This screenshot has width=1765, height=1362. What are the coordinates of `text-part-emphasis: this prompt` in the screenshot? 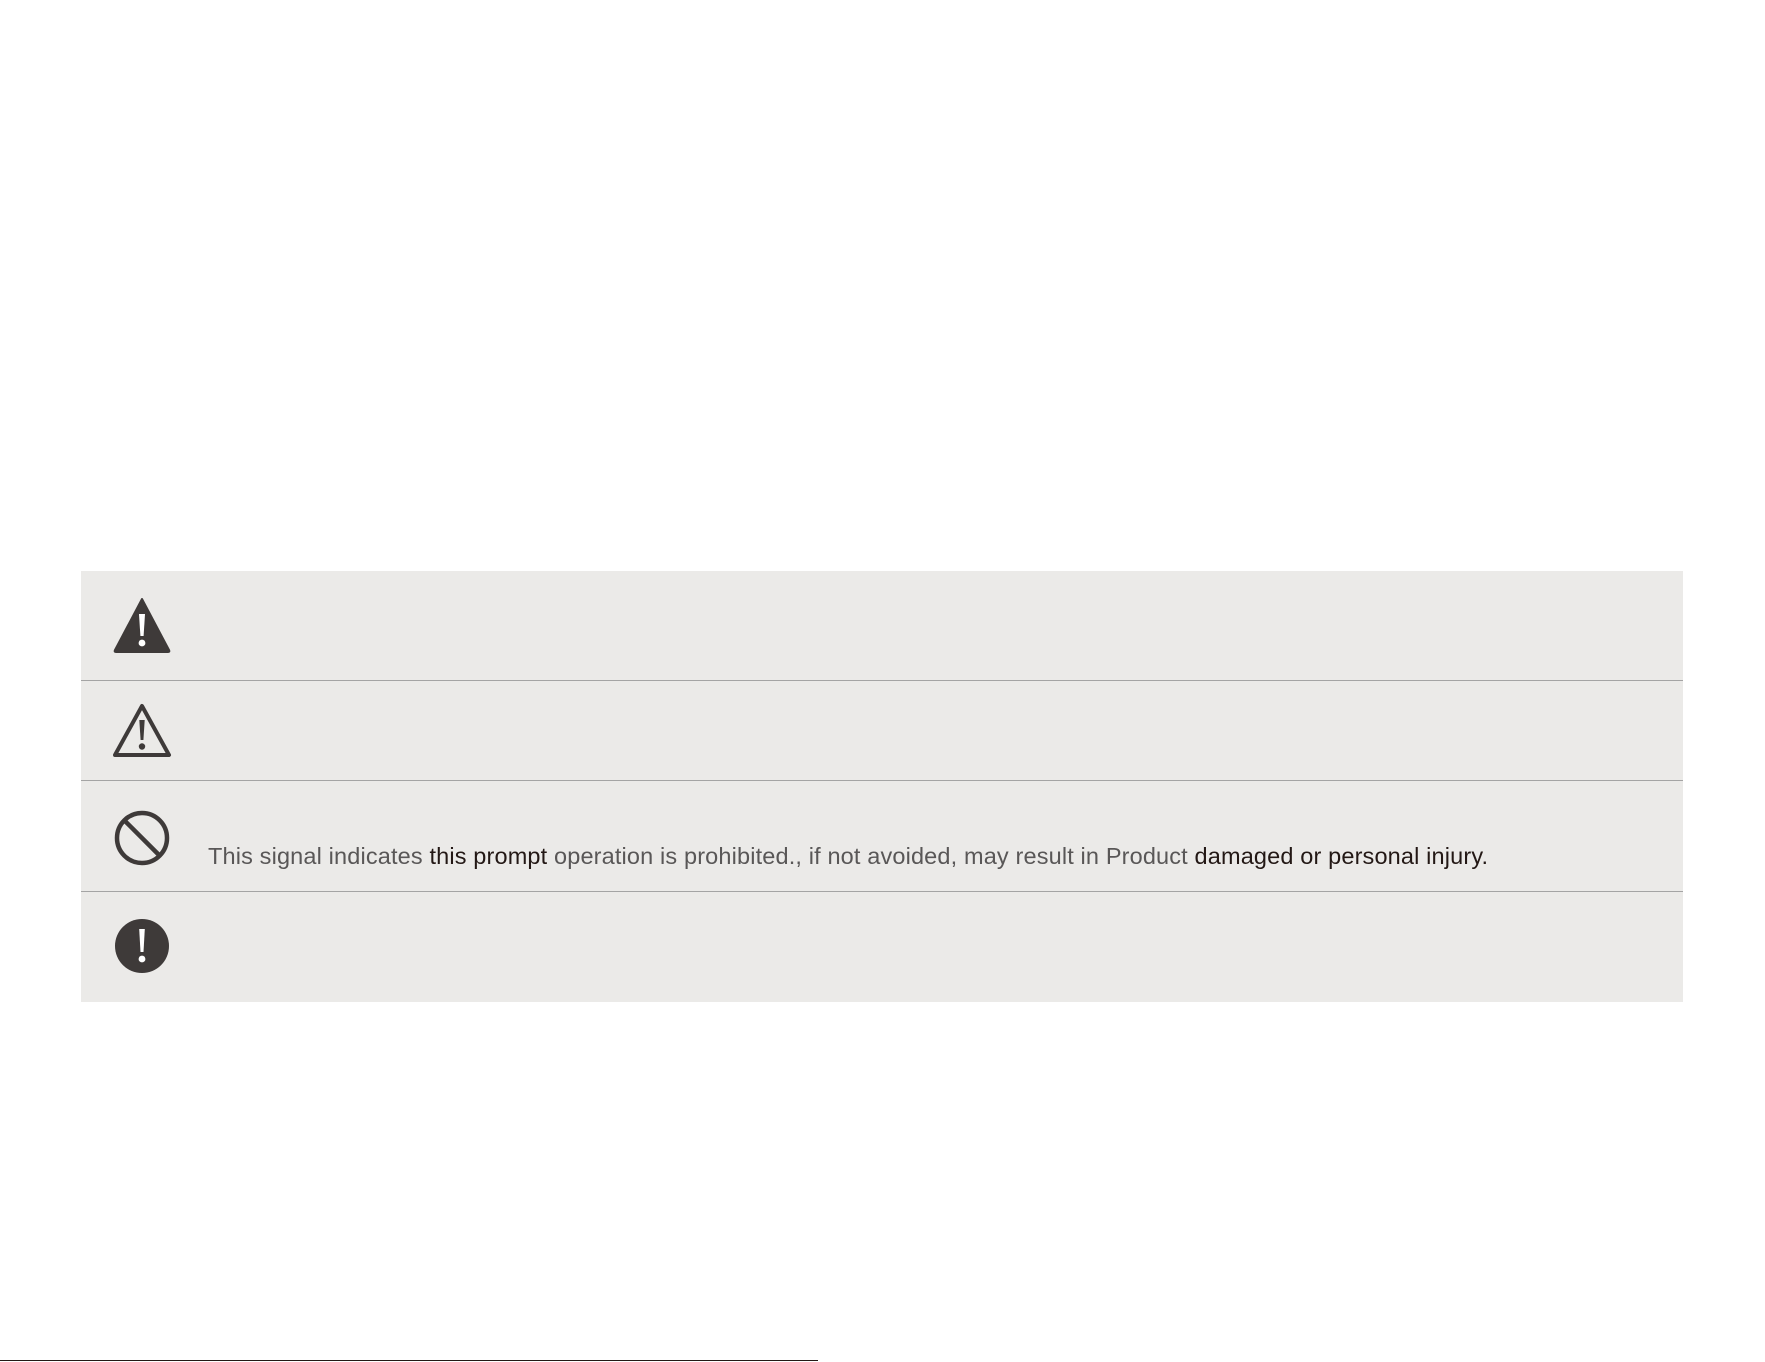 It's located at (488, 856).